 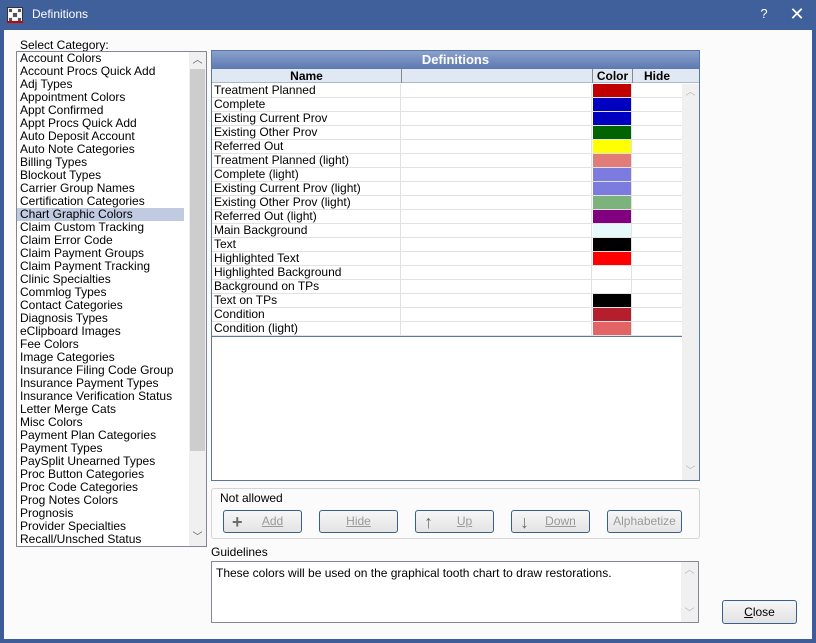 I want to click on table-row: Text on TPs, so click(x=447, y=301).